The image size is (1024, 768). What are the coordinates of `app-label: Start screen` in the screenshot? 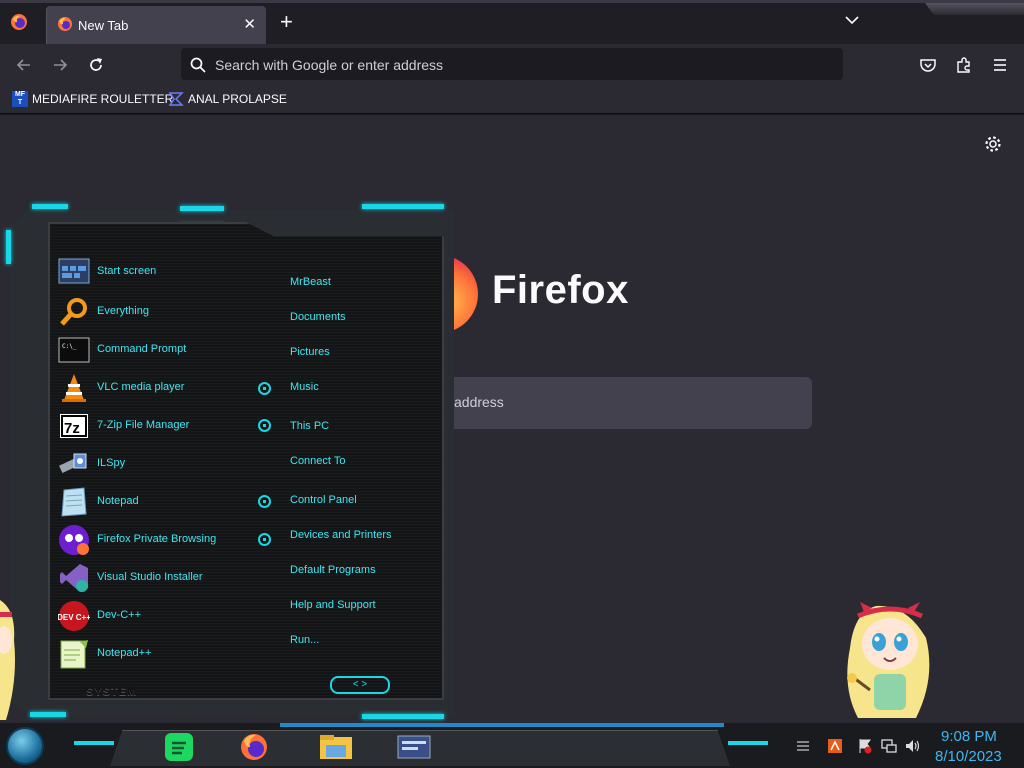 It's located at (127, 271).